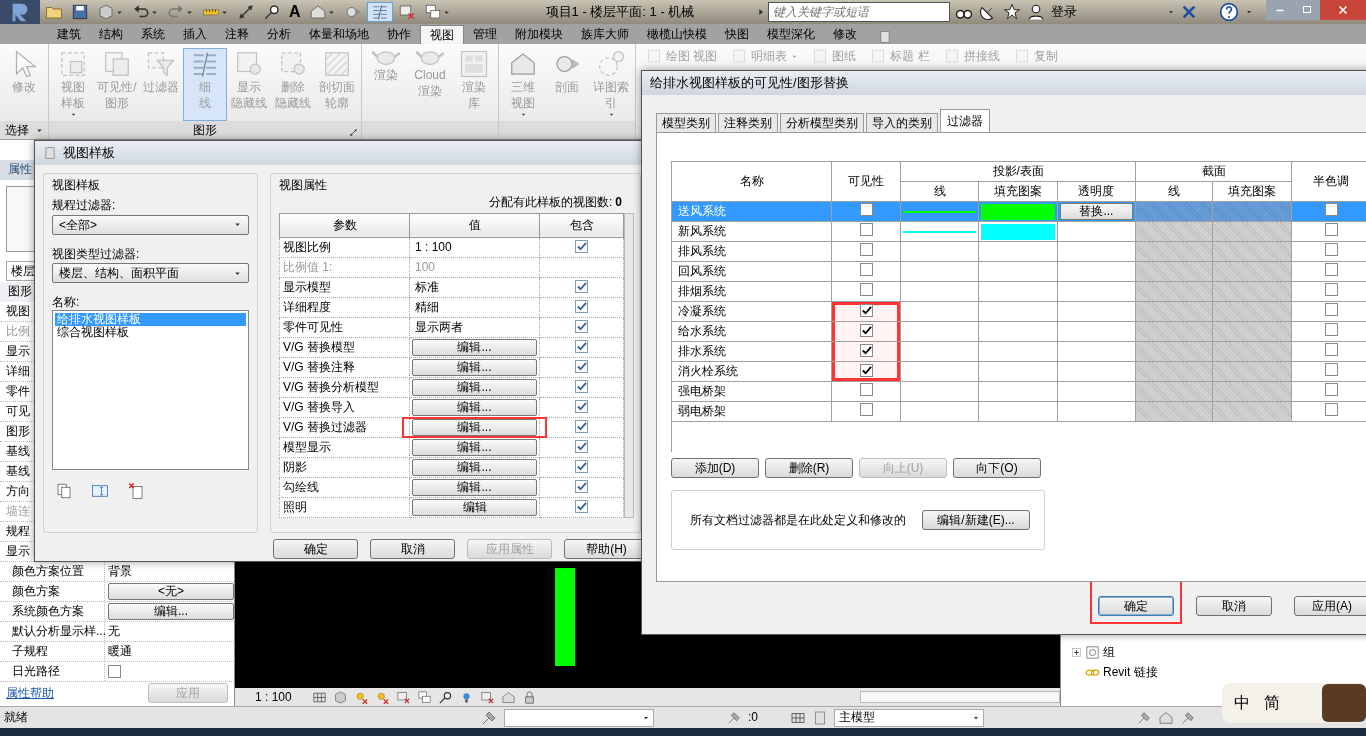 This screenshot has height=736, width=1366. I want to click on ribbon-tab: 族库大师, so click(605, 34).